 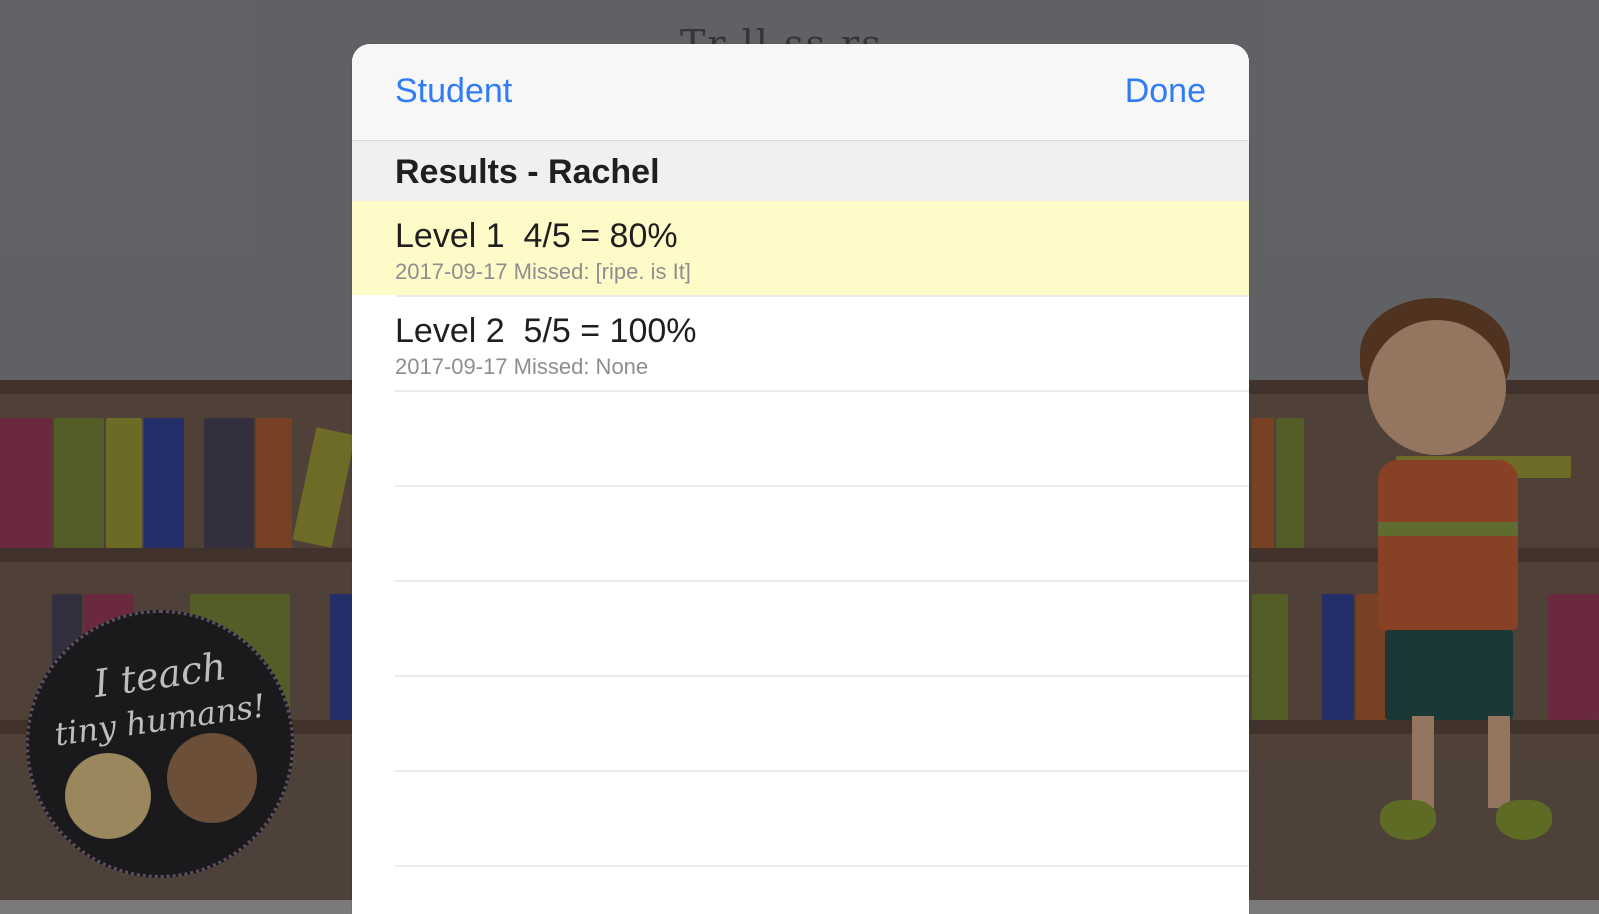 I want to click on section-title: Results - Rachel, so click(x=527, y=172).